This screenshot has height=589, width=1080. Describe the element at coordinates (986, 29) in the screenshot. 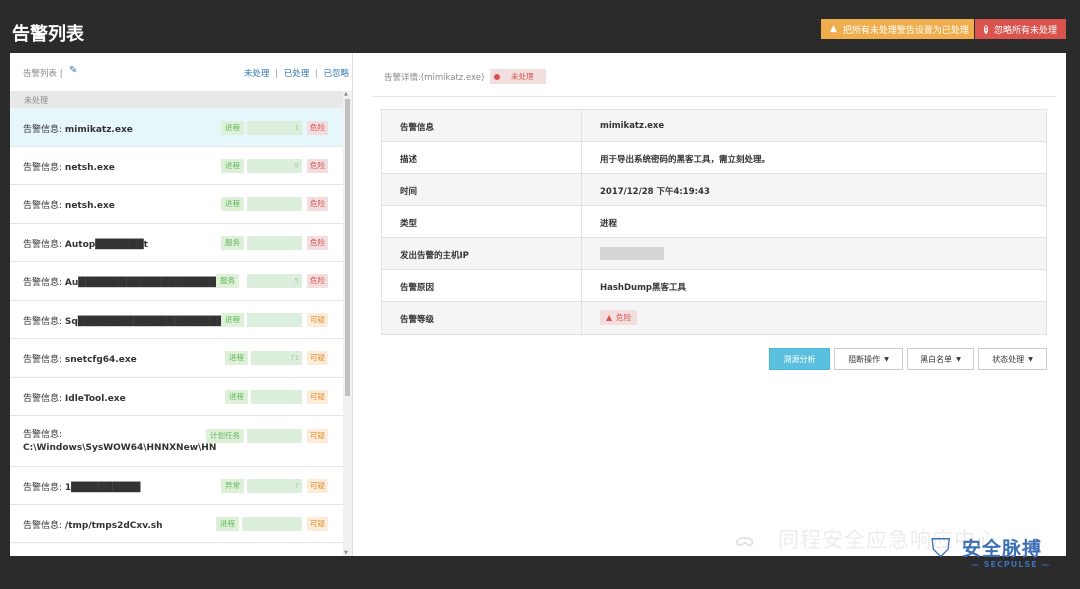

I see `exclamation-icon: !` at that location.